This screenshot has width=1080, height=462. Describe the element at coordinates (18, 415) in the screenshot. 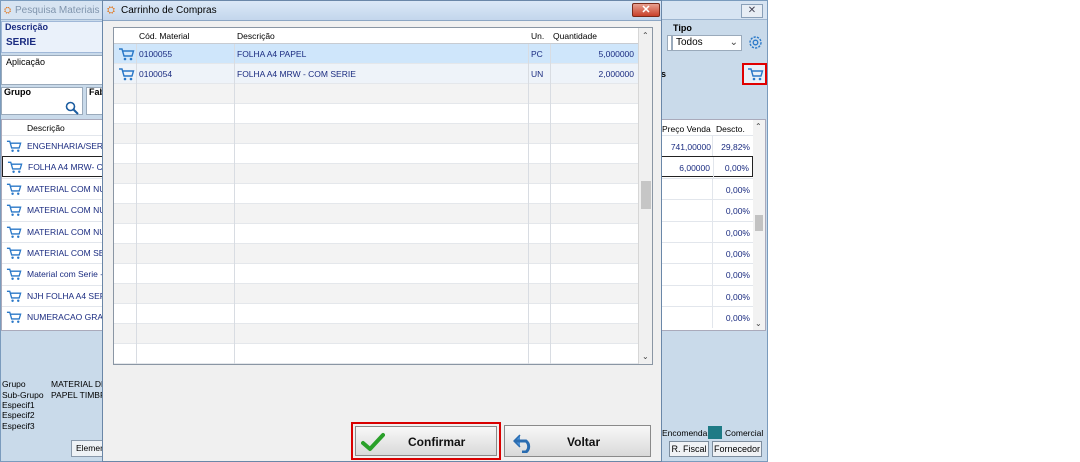

I see `info-especif2: Especif2` at that location.